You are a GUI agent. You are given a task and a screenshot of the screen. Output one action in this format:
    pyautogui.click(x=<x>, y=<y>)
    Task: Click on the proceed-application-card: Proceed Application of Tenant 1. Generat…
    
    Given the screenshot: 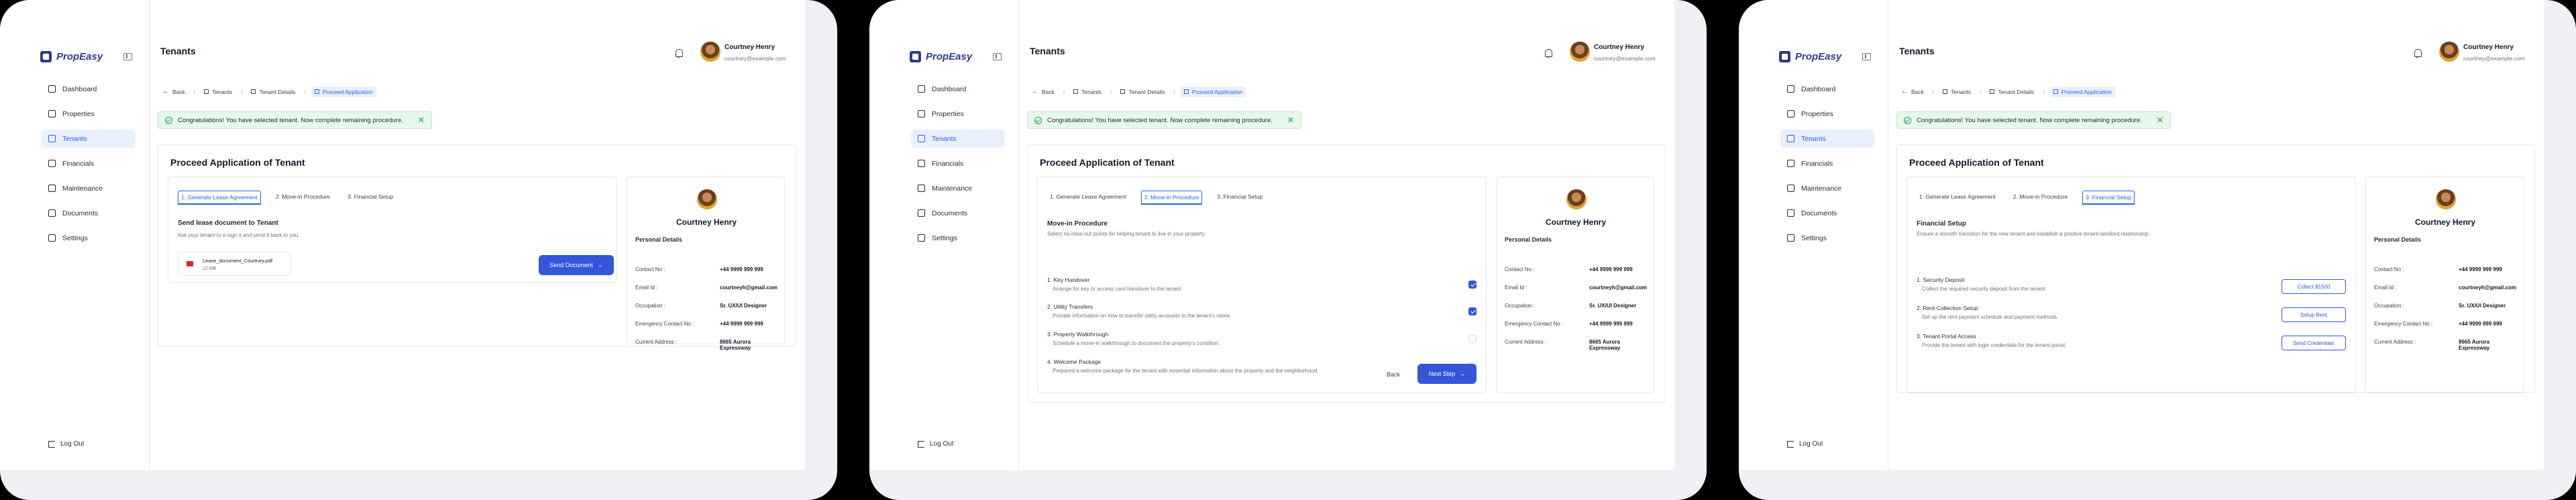 What is the action you would take?
    pyautogui.click(x=2215, y=268)
    